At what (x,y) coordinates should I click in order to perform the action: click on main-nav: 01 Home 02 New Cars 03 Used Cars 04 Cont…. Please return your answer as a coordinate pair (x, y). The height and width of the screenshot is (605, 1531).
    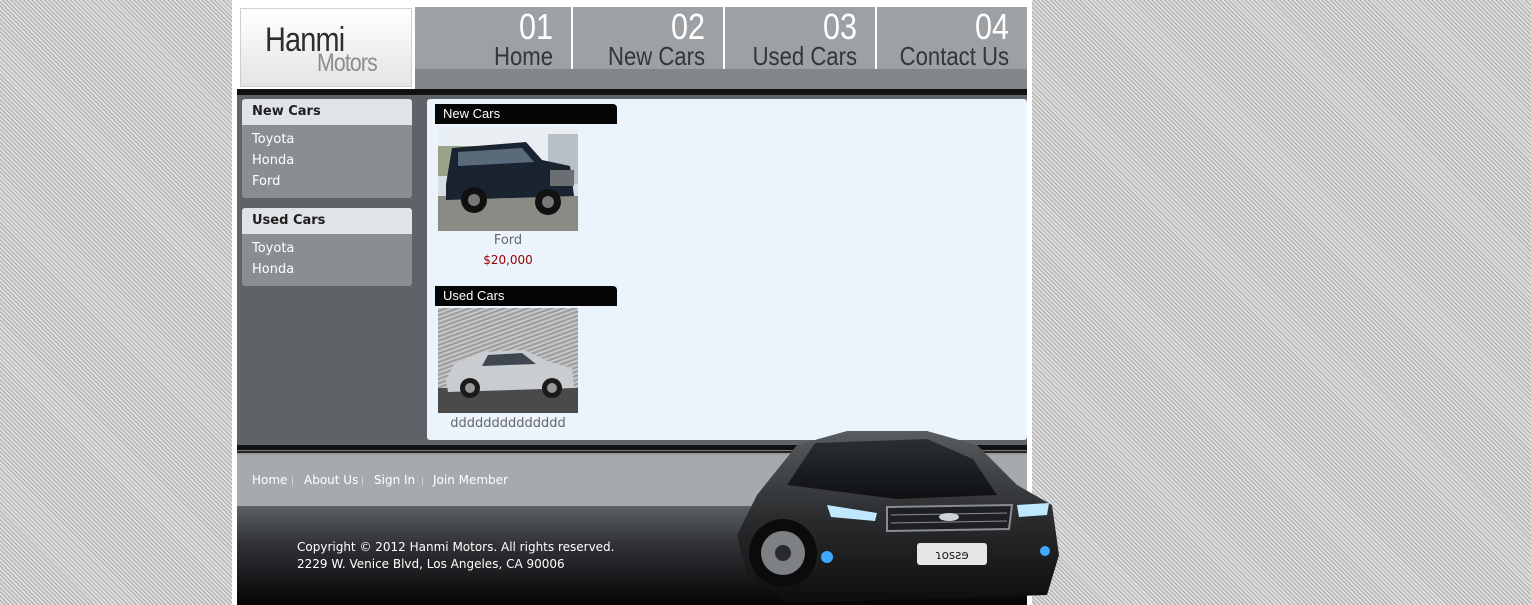
    Looking at the image, I should click on (721, 38).